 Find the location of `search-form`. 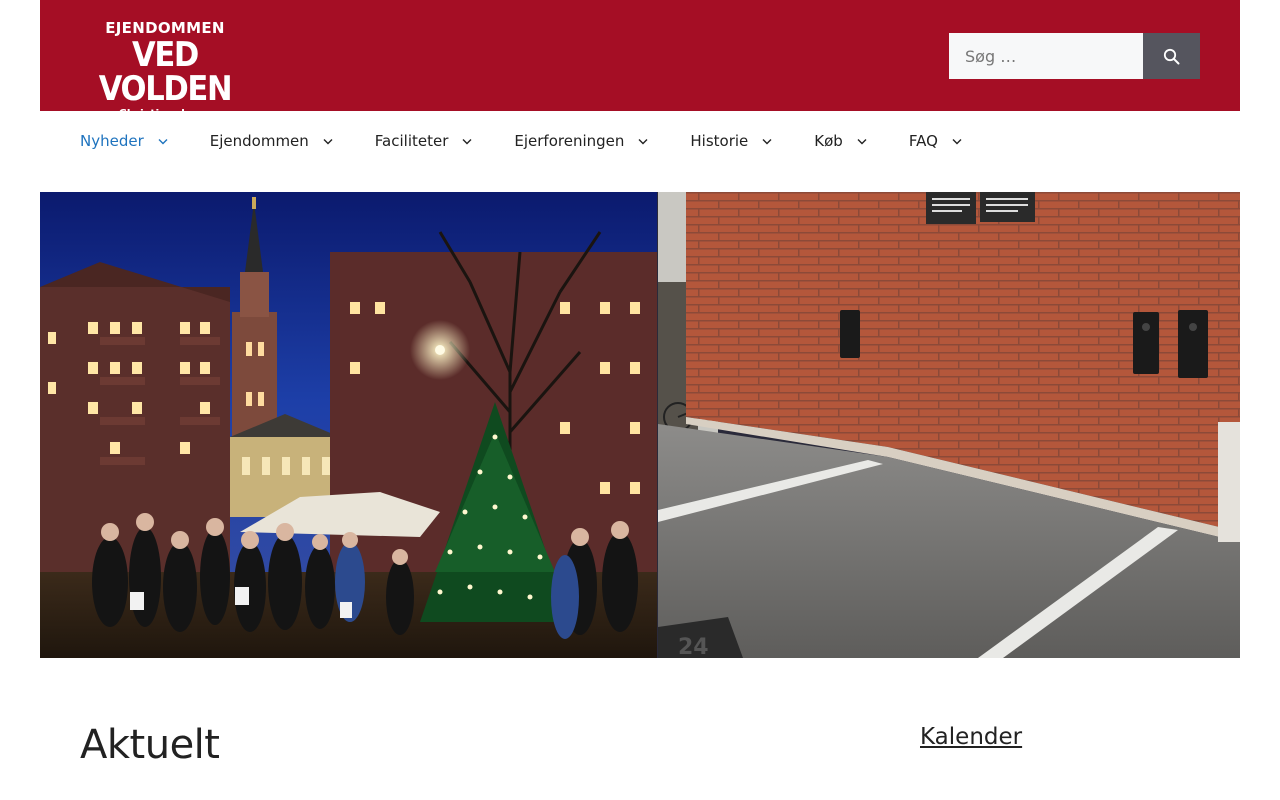

search-form is located at coordinates (1074, 56).